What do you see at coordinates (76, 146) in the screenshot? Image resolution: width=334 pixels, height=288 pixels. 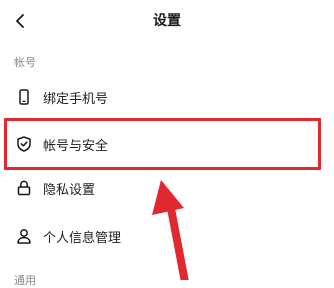 I see `settings-item-label: 帐号与安全` at bounding box center [76, 146].